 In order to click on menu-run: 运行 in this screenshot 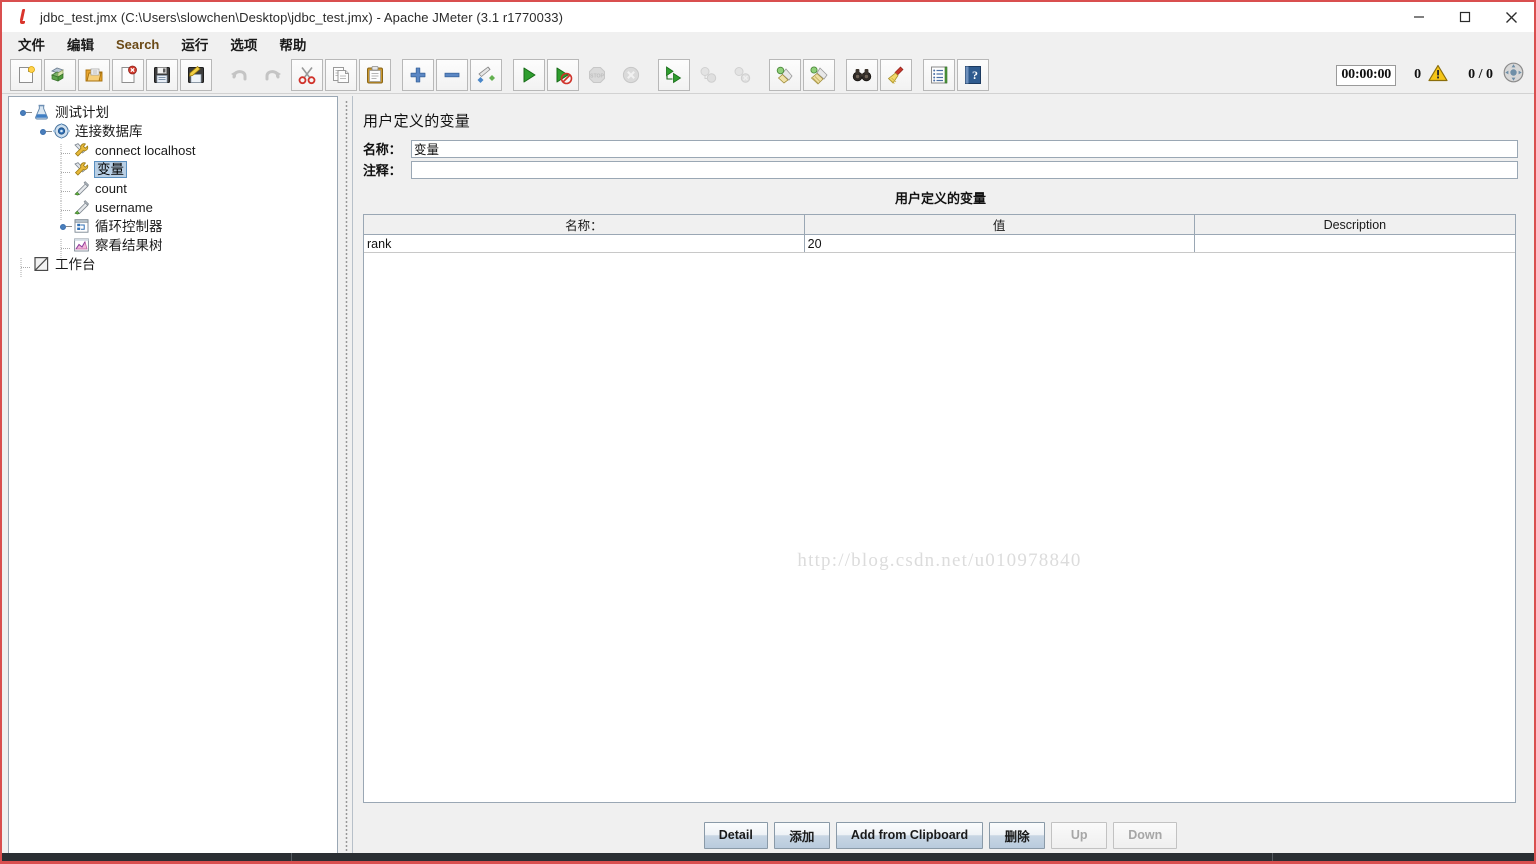, I will do `click(194, 44)`.